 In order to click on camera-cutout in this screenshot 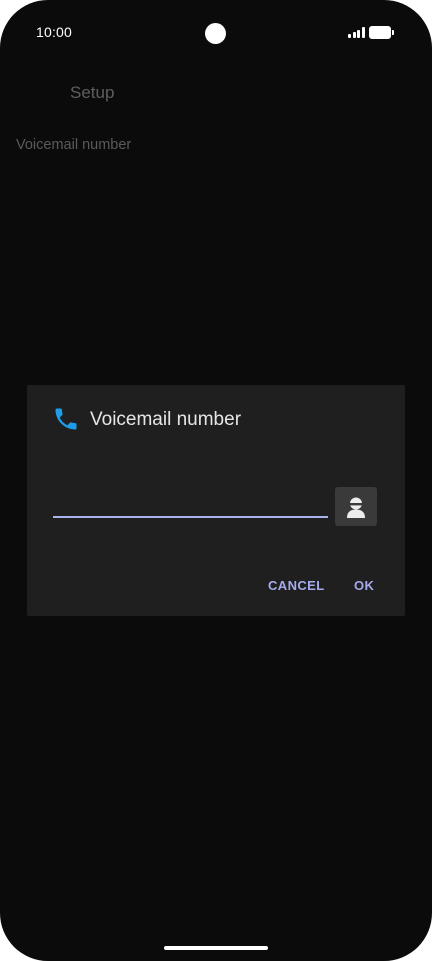, I will do `click(215, 33)`.